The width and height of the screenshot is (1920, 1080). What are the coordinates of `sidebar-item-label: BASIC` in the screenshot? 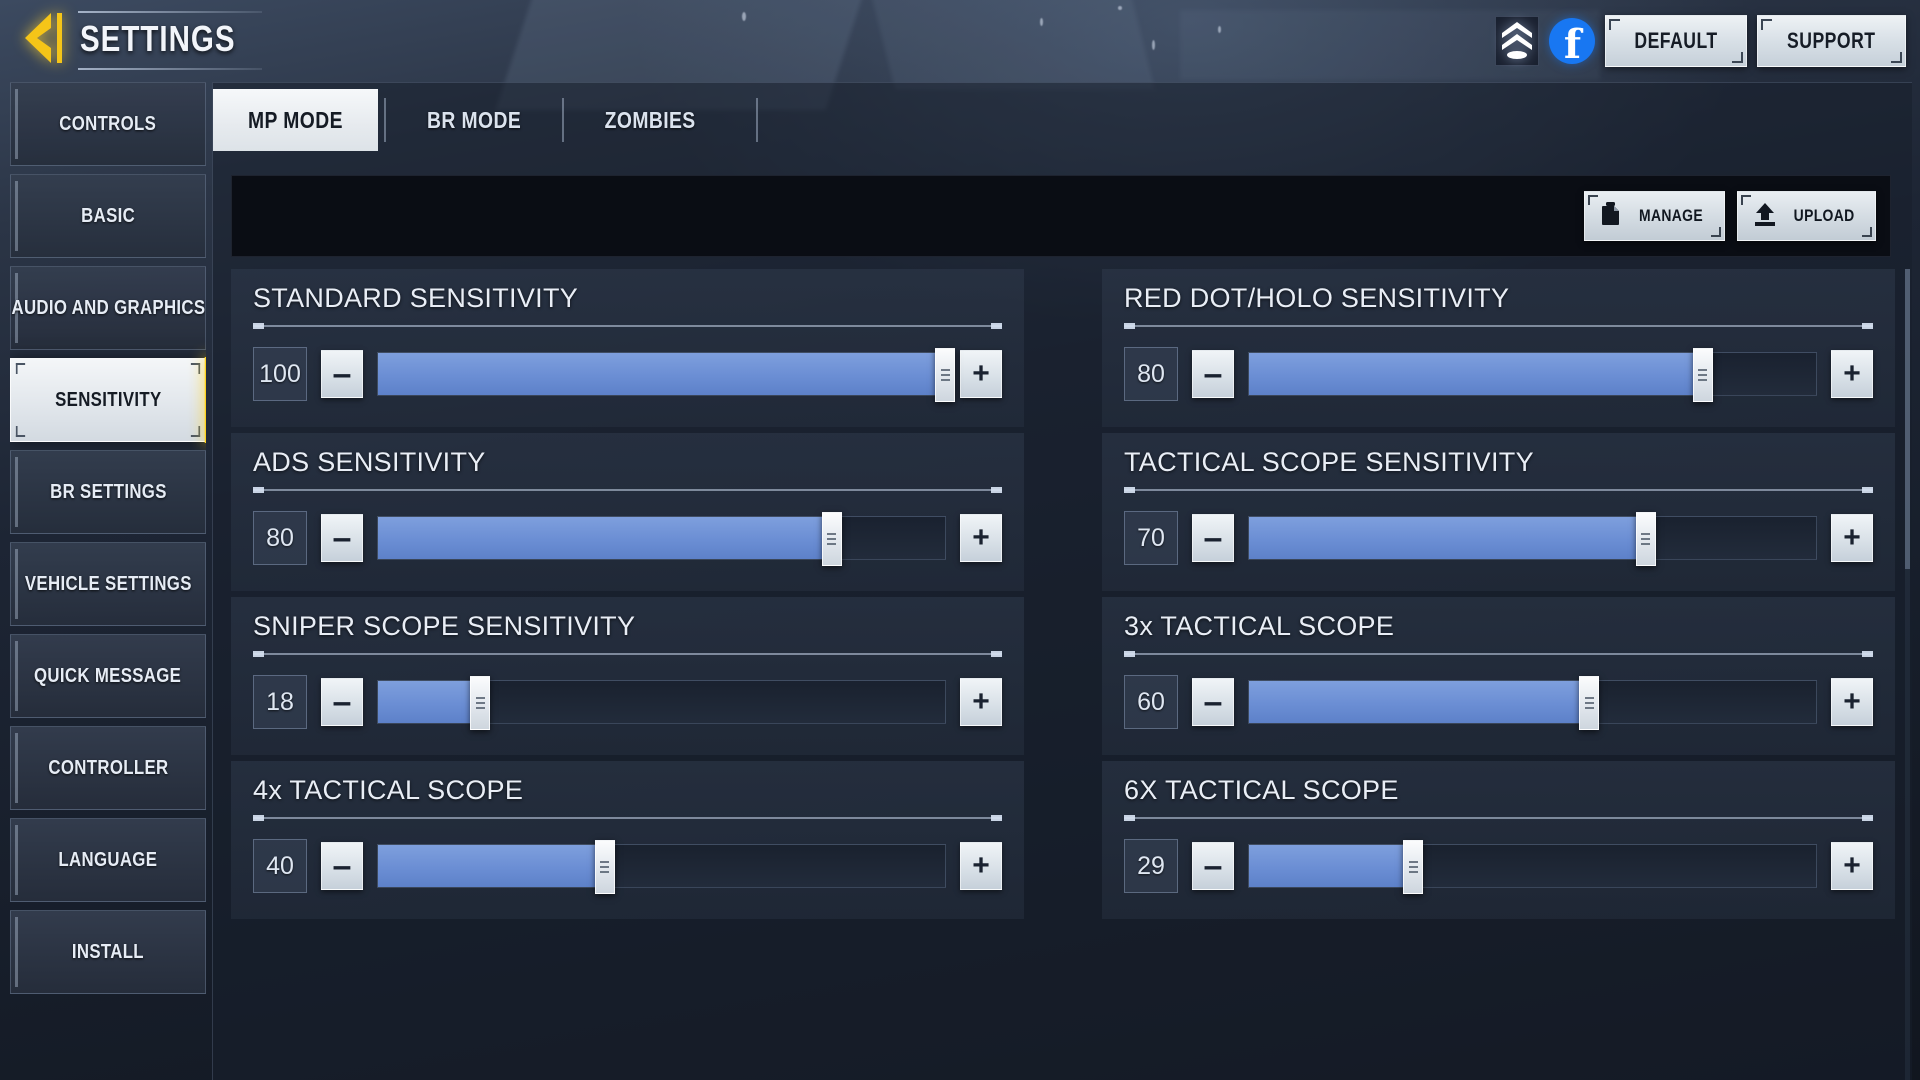 It's located at (108, 215).